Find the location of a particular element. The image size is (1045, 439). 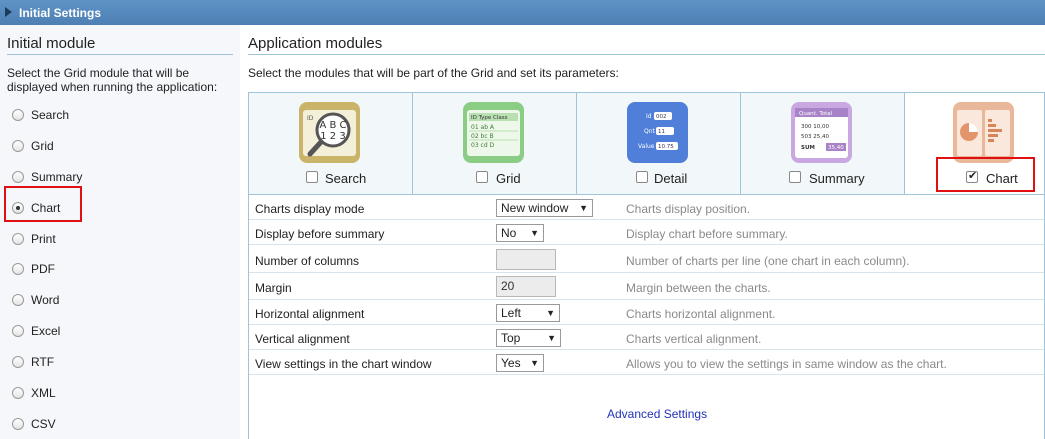

chart-module-highlight is located at coordinates (985, 174).